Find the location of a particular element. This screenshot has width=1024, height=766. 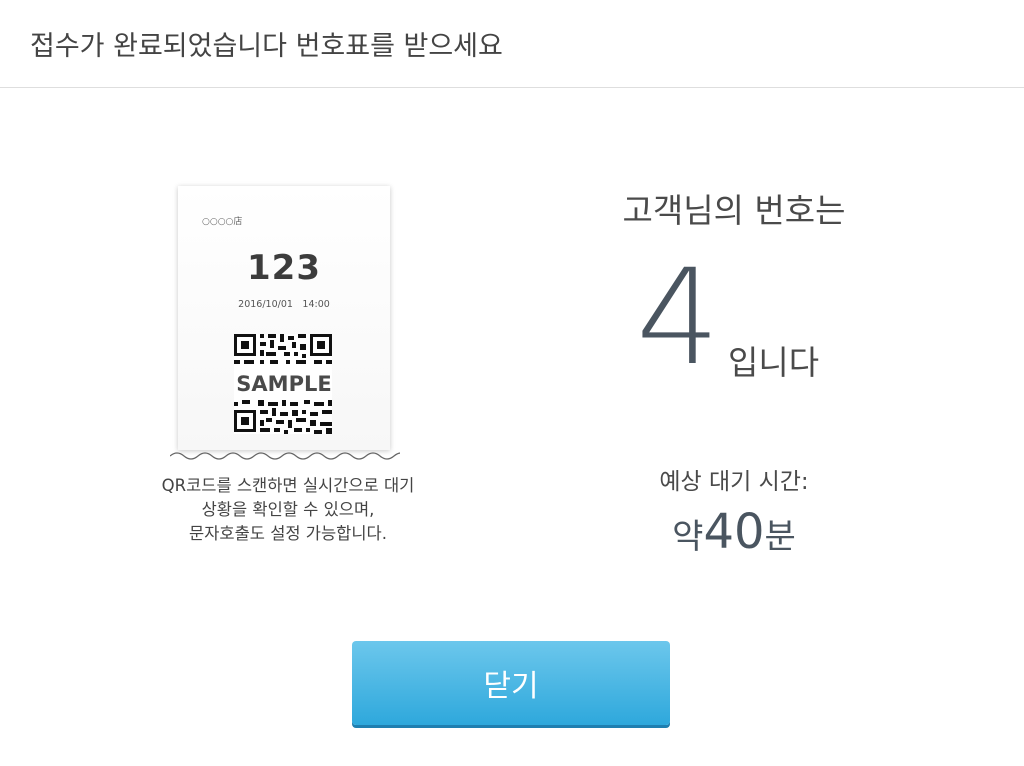

wait-time-prefix: 약 is located at coordinates (688, 537).